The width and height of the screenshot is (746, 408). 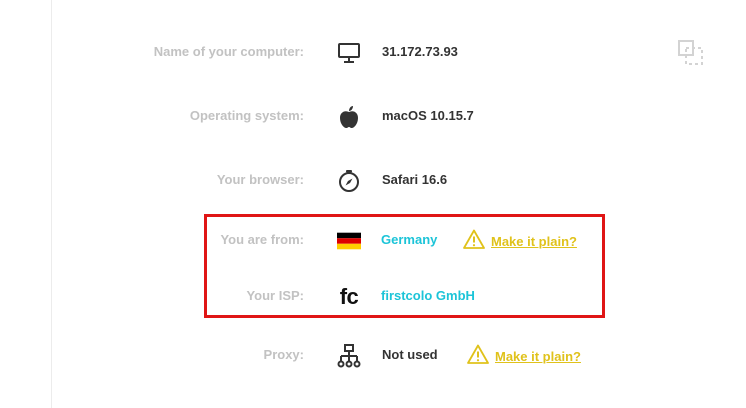 I want to click on compass-icon, so click(x=349, y=181).